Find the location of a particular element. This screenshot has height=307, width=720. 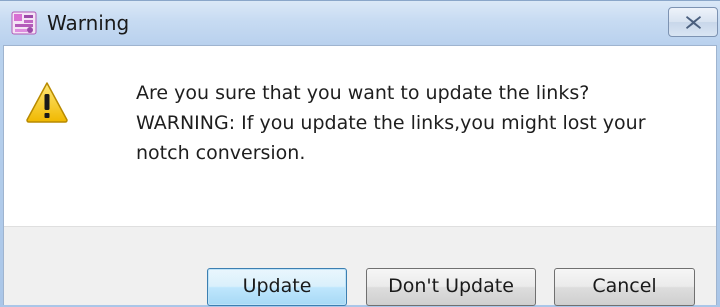

application-icon is located at coordinates (24, 23).